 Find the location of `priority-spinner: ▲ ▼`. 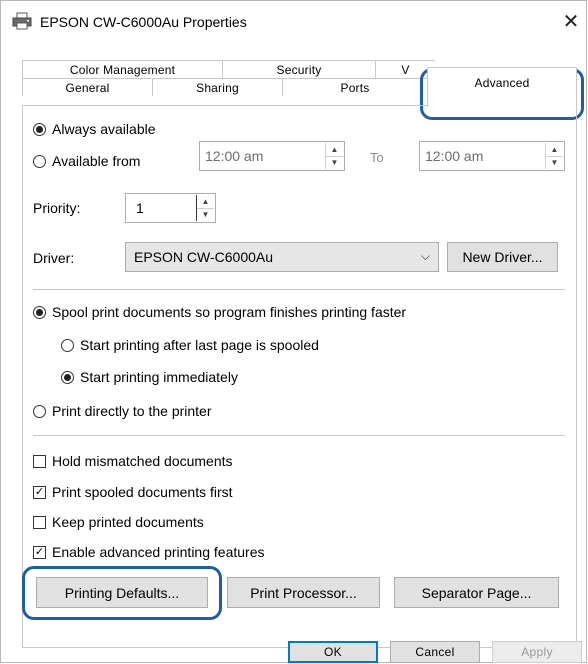

priority-spinner: ▲ ▼ is located at coordinates (205, 208).